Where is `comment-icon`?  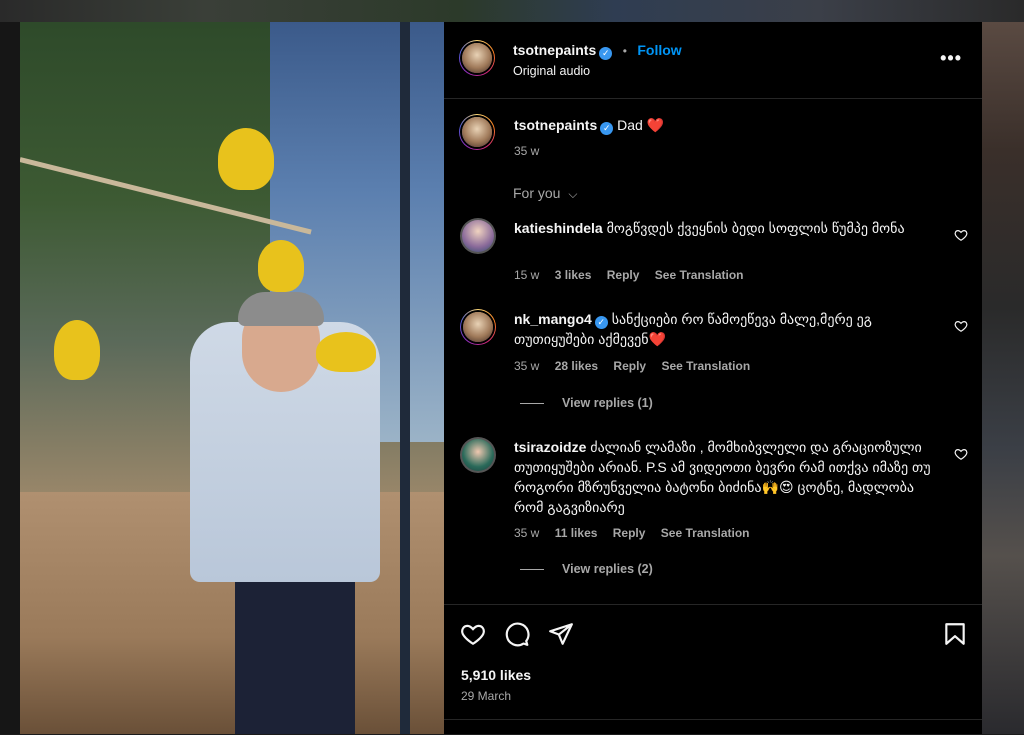
comment-icon is located at coordinates (517, 634).